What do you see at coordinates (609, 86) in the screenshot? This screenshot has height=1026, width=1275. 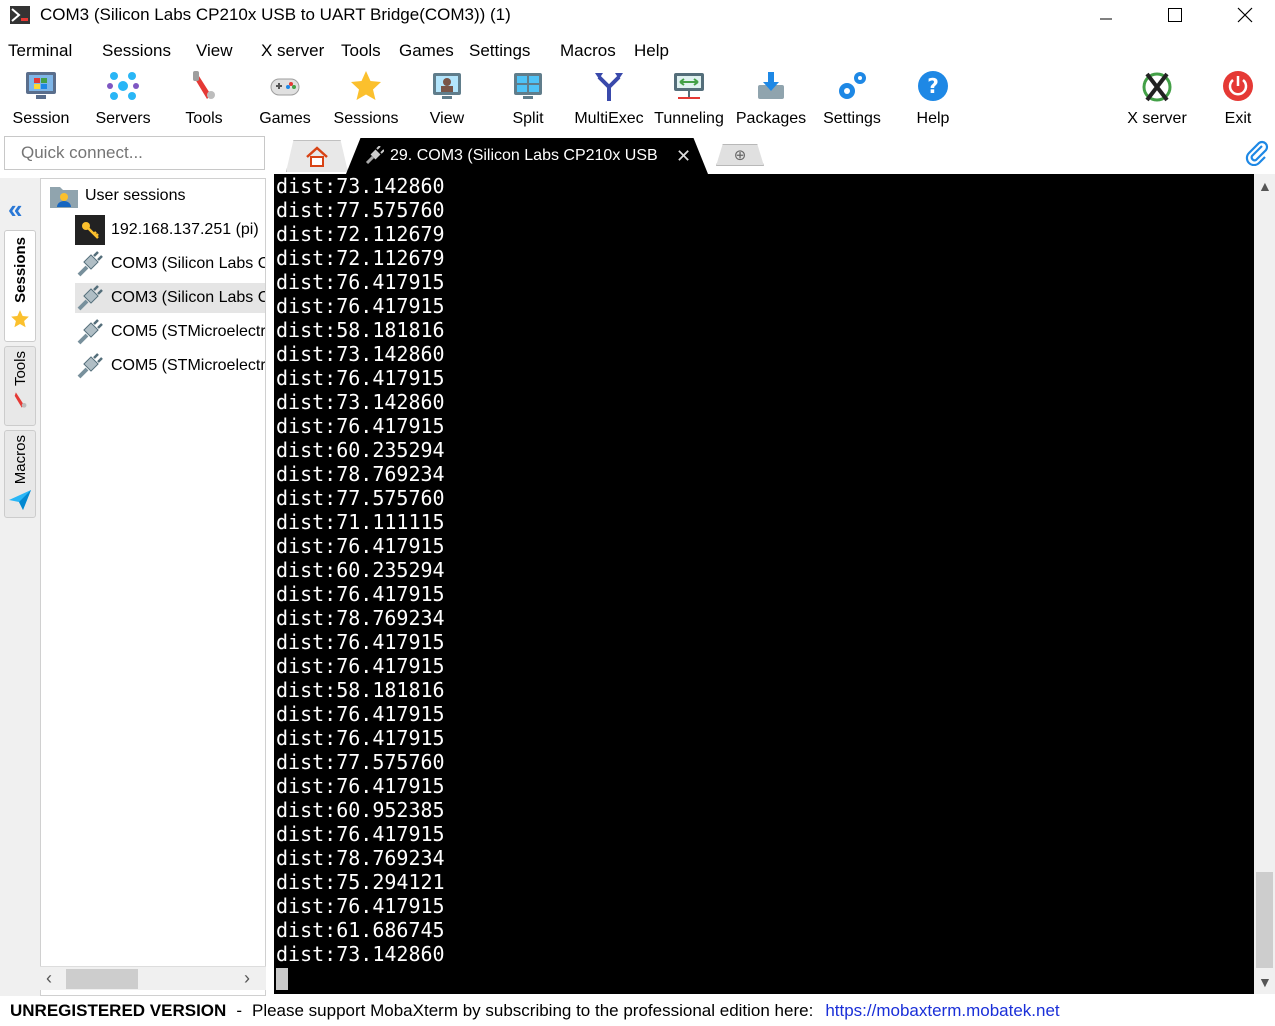 I see `multiexec-icon` at bounding box center [609, 86].